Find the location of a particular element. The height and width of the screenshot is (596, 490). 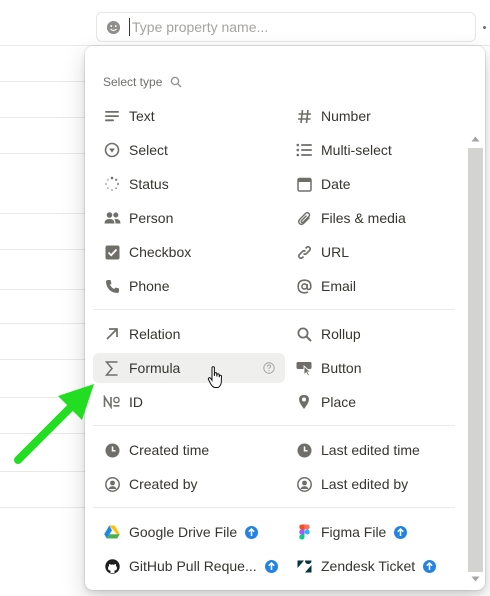

type-option-relation: Relation is located at coordinates (189, 334).